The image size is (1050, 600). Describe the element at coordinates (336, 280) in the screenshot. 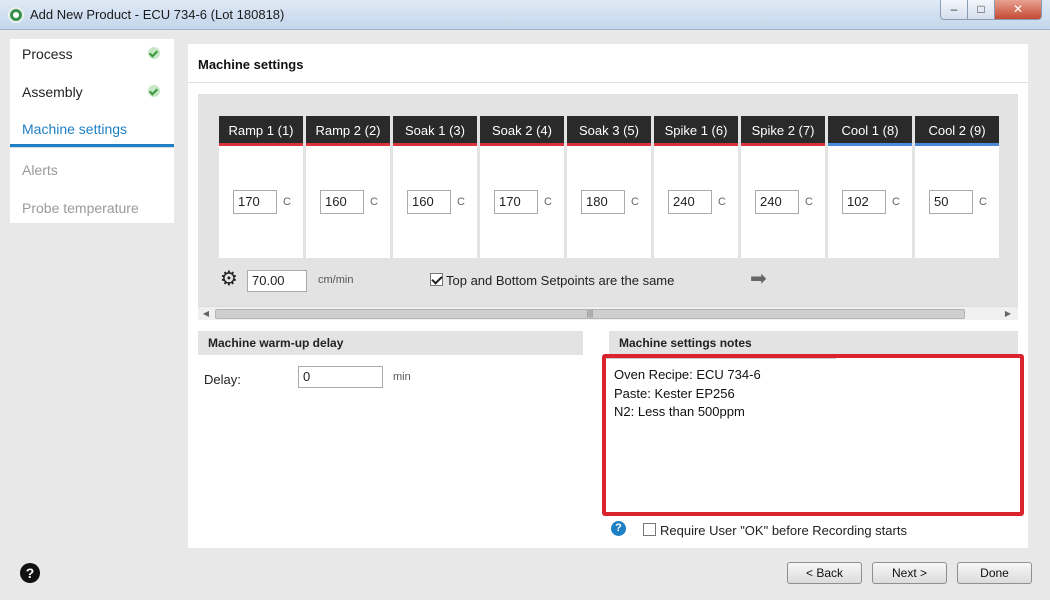

I see `conveyor-speed-unit: cm/min` at that location.